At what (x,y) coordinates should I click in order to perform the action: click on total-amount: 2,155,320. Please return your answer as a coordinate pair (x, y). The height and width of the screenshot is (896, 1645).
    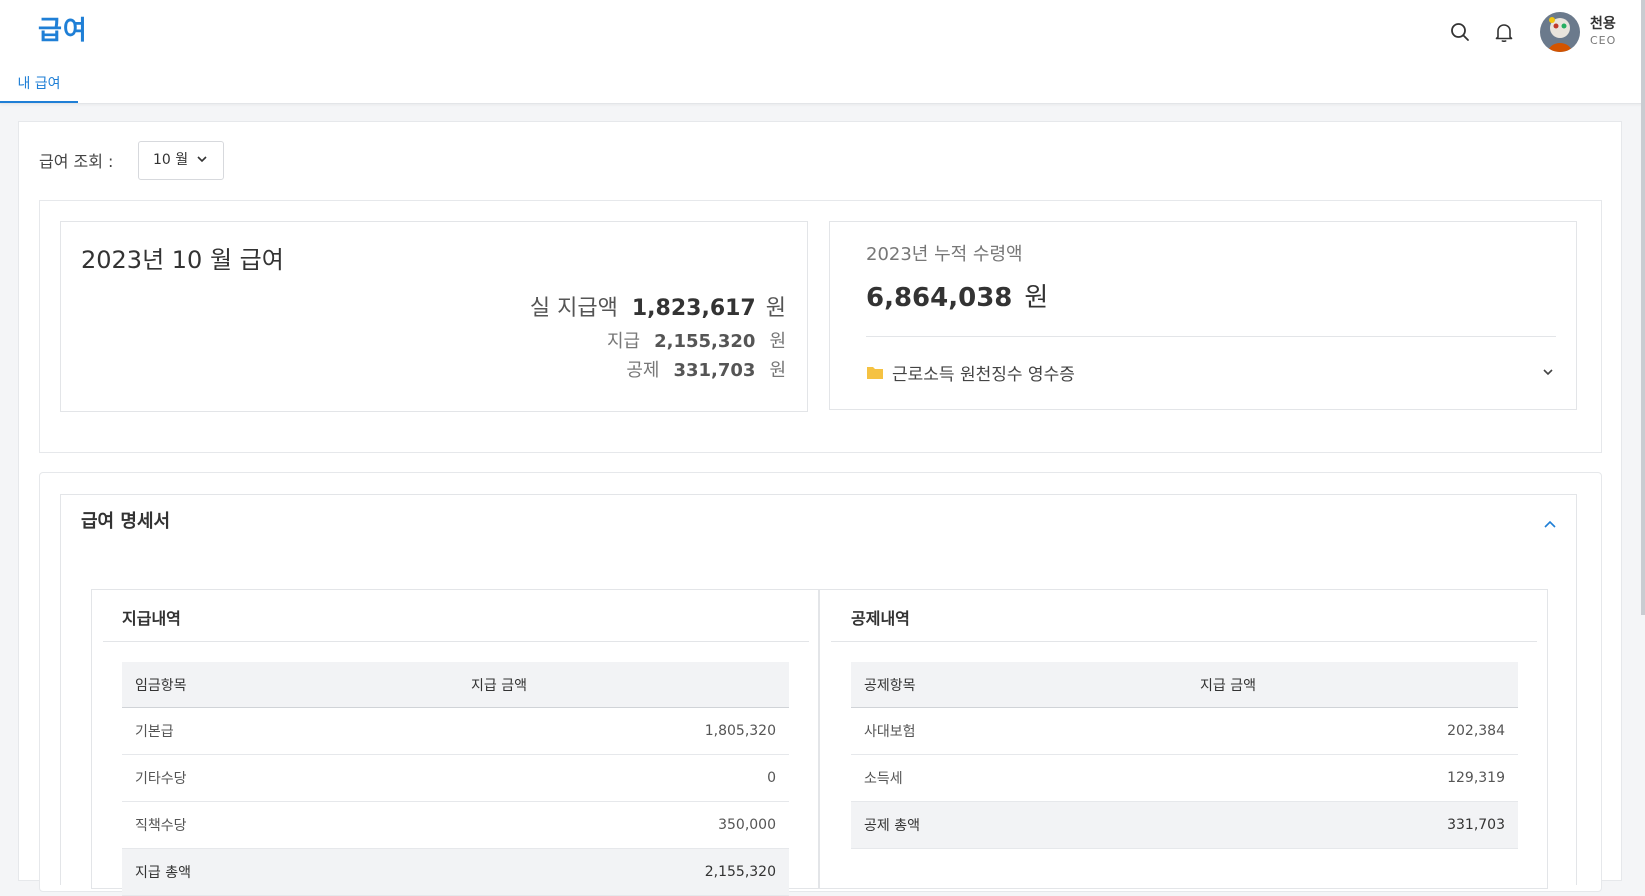
    Looking at the image, I should click on (623, 872).